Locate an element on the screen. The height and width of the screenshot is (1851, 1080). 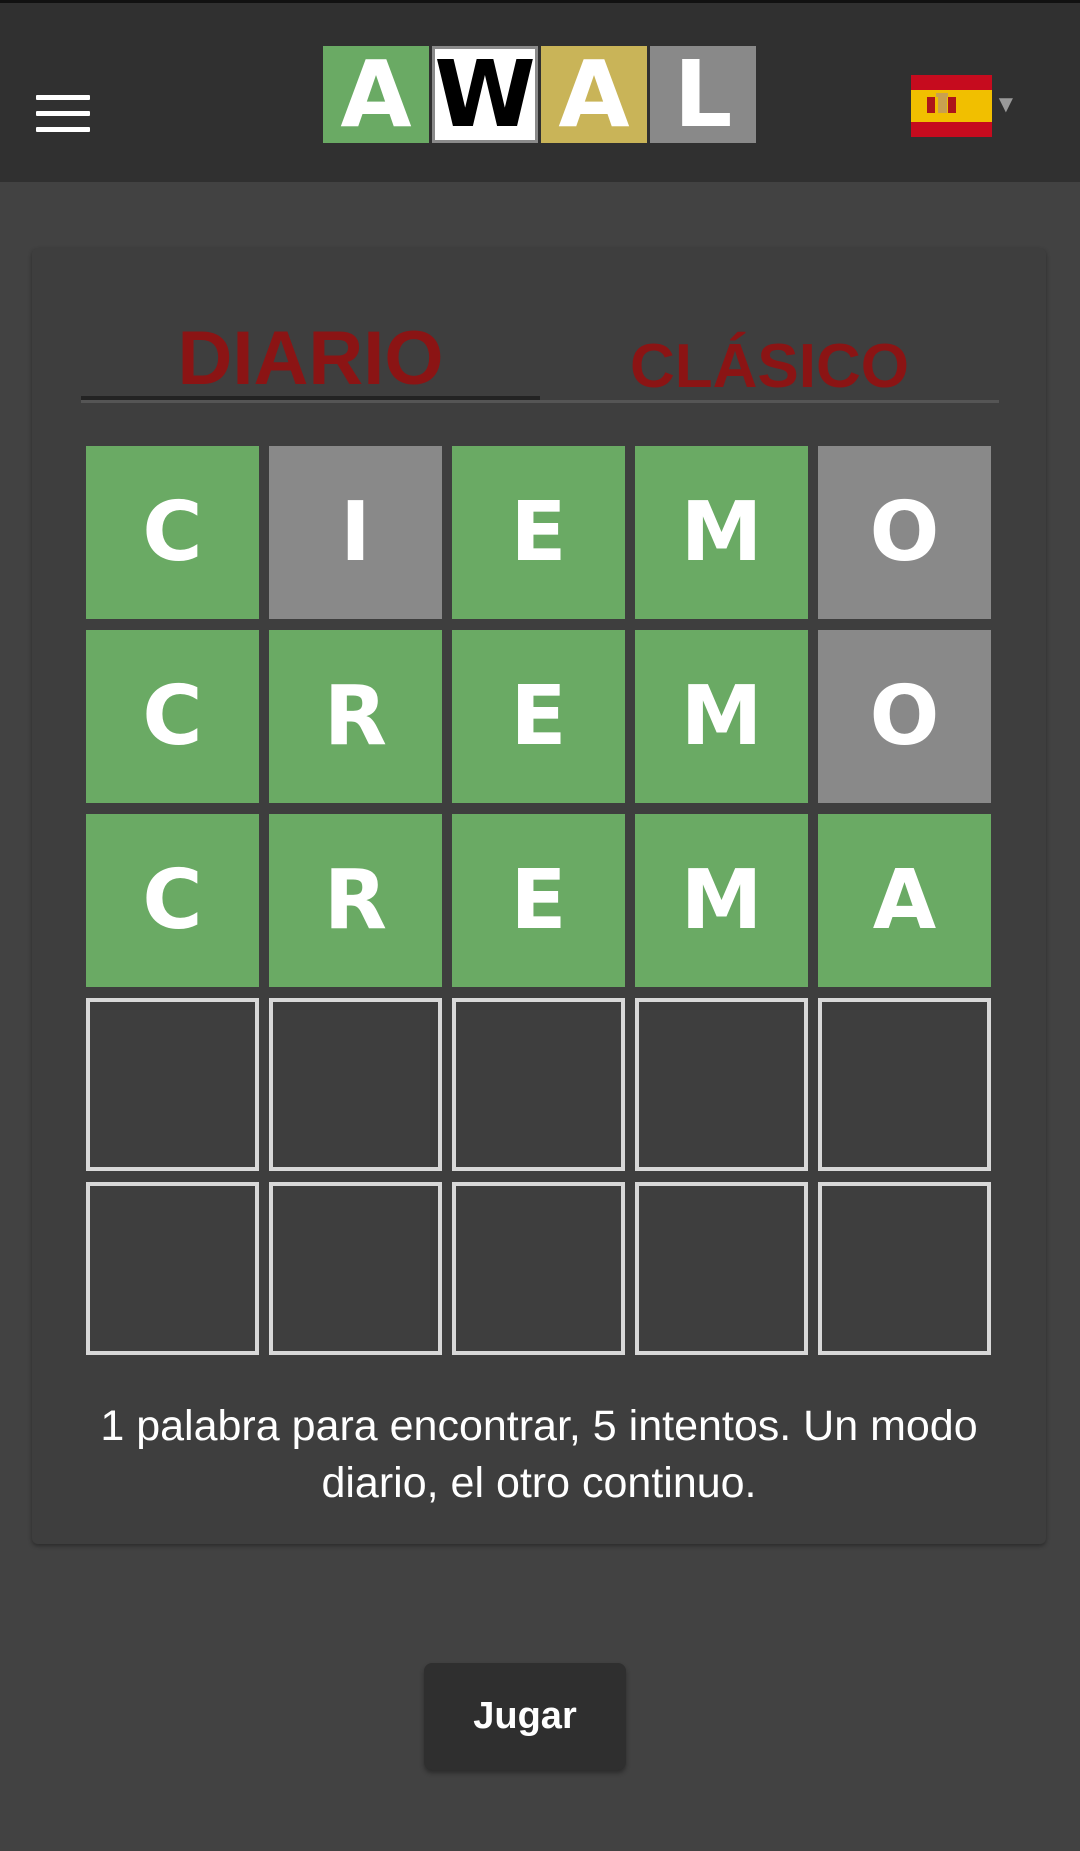
board-tile-r4-c5 is located at coordinates (904, 1084).